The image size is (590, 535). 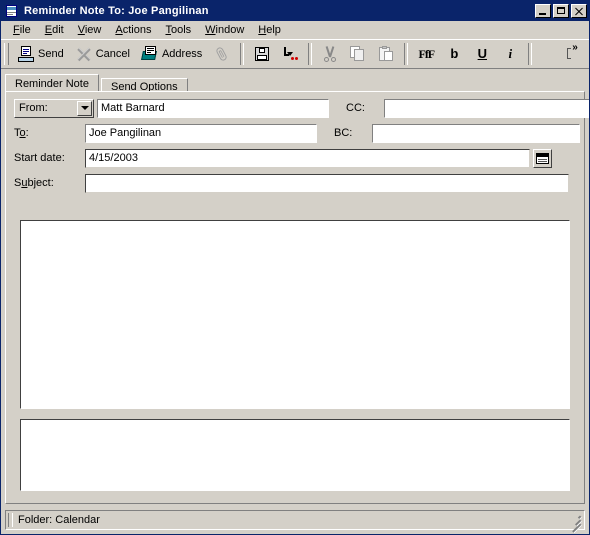 I want to click on send-icon, so click(x=26, y=54).